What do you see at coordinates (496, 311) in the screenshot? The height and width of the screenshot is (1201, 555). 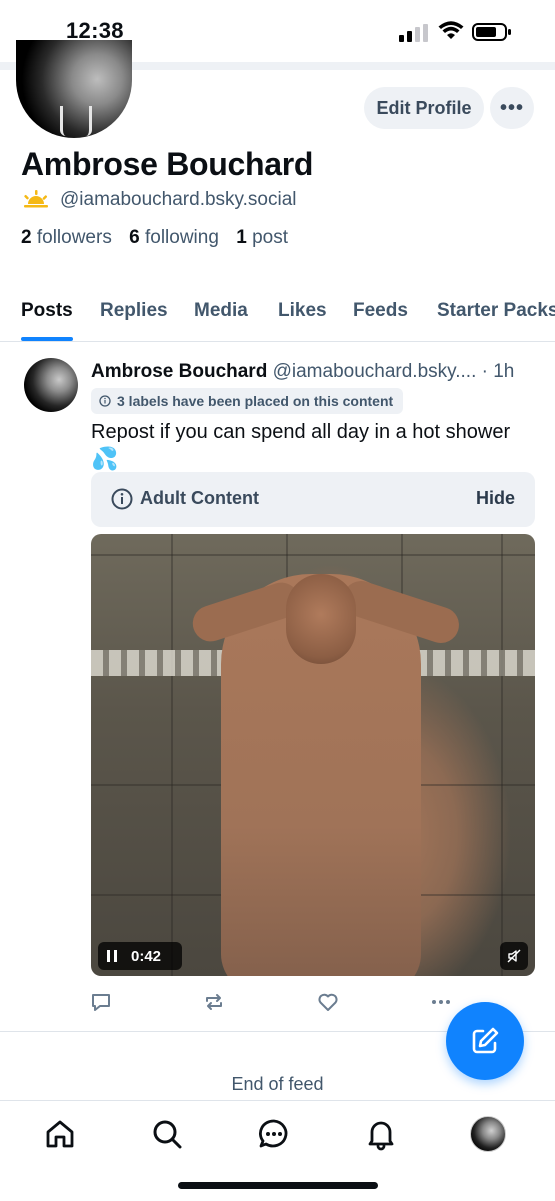 I see `tab-starter-packs: Starter Packs` at bounding box center [496, 311].